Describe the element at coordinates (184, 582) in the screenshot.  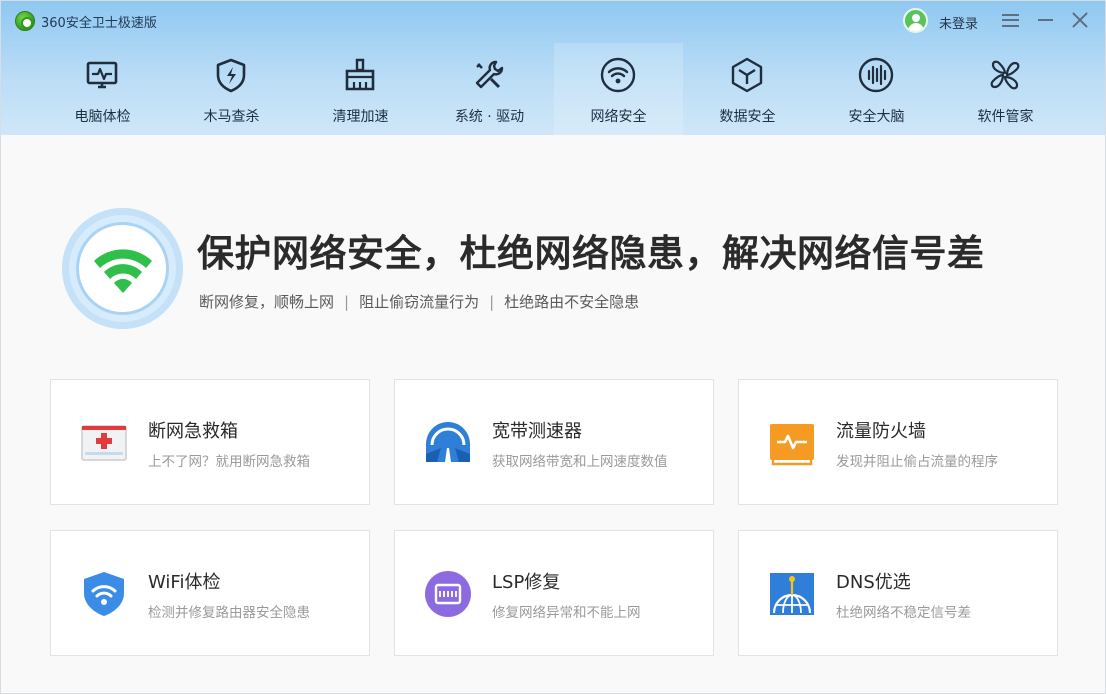
I see `tool-title: WiFi体检` at that location.